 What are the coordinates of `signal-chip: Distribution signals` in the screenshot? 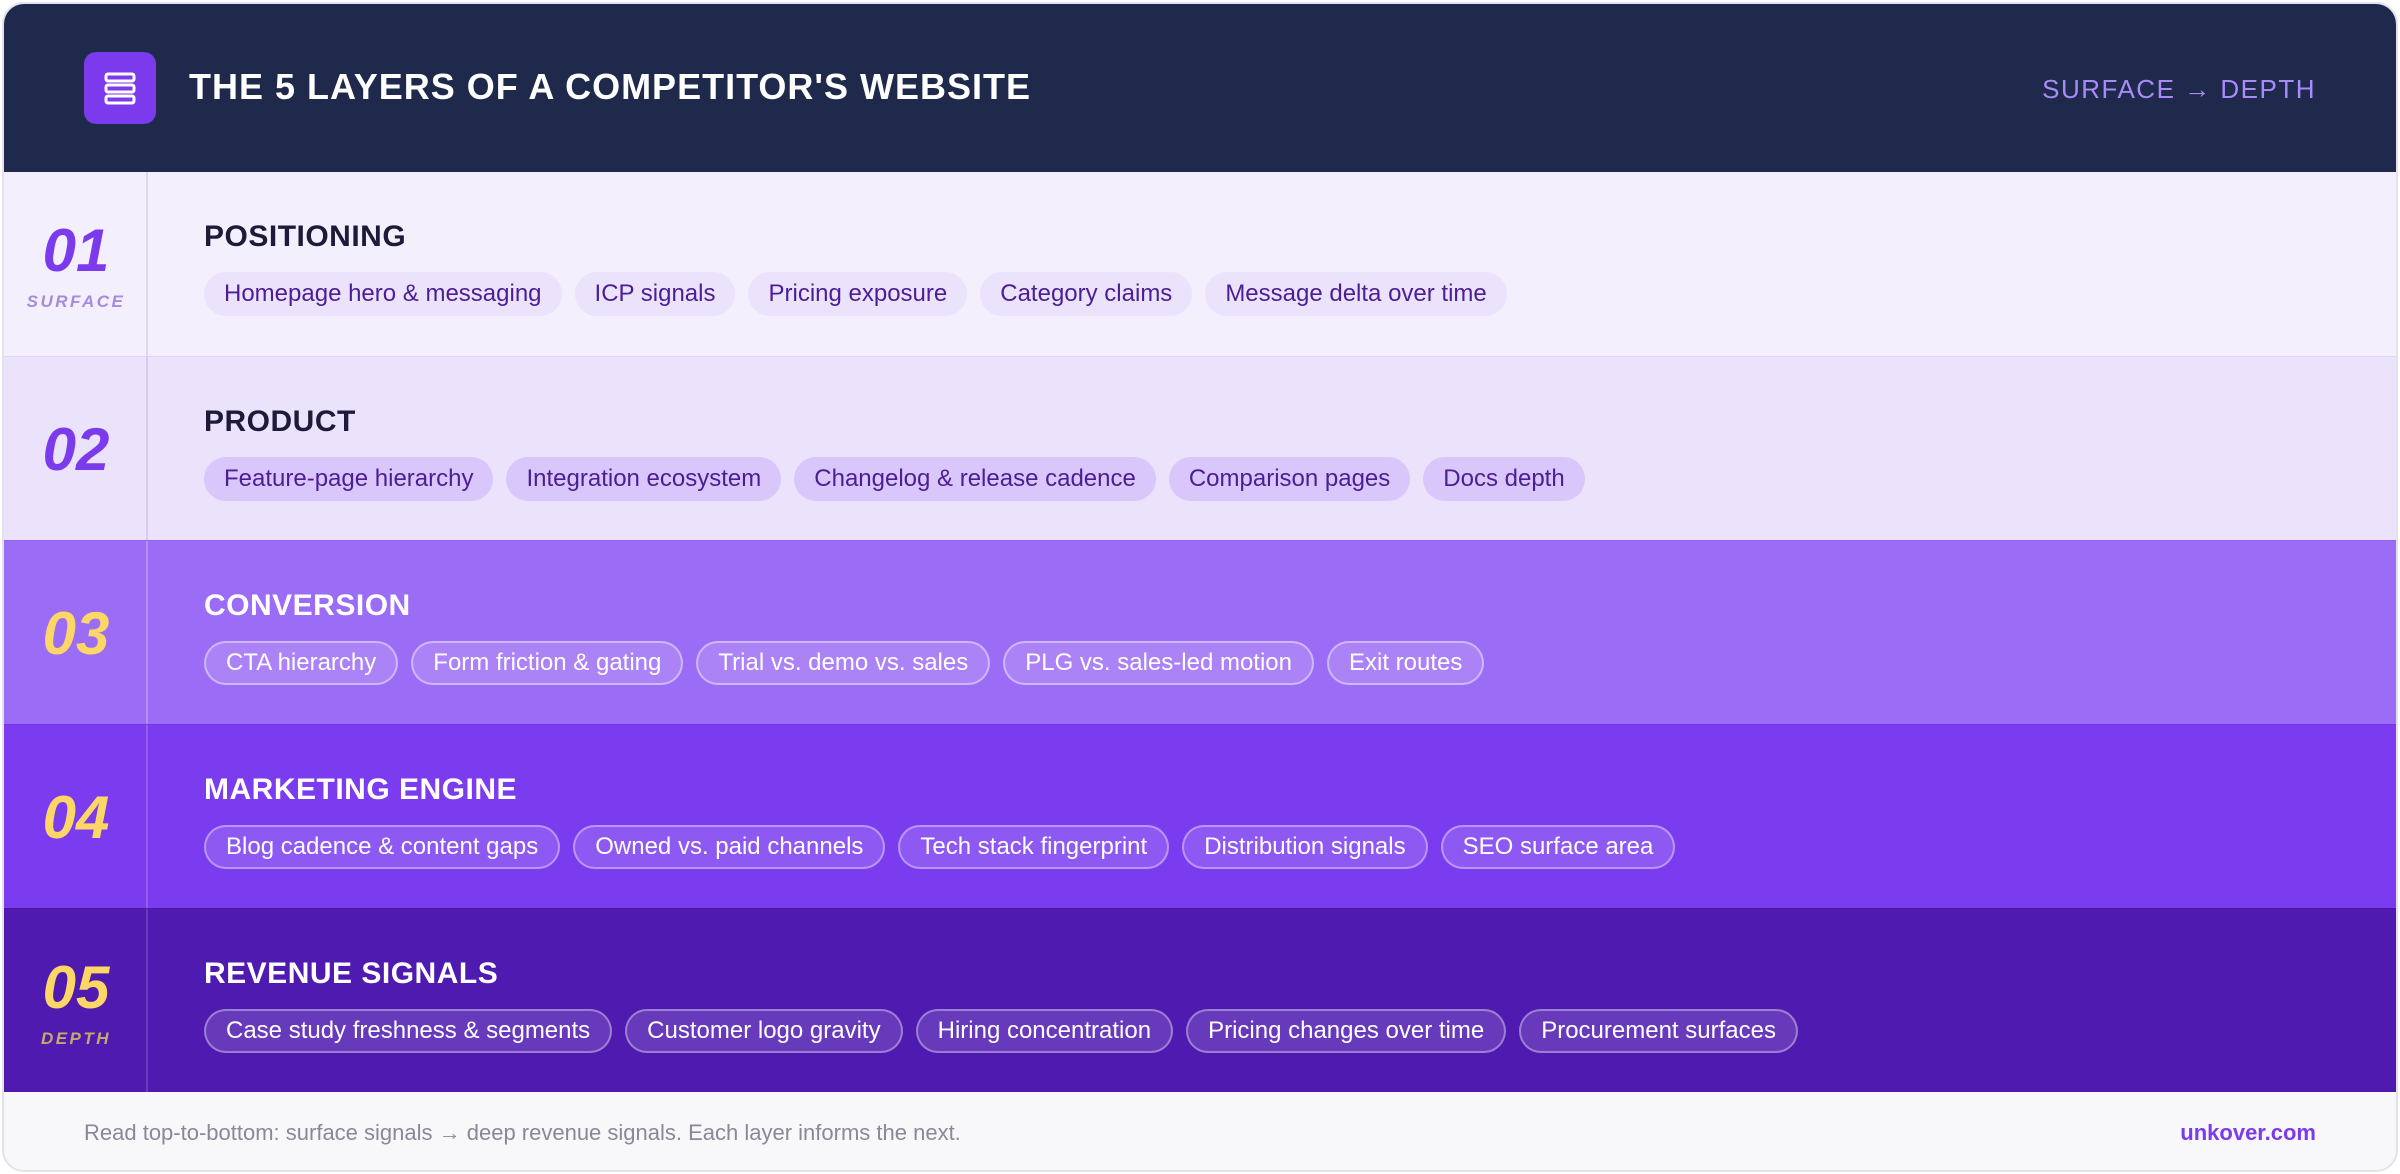 It's located at (1305, 847).